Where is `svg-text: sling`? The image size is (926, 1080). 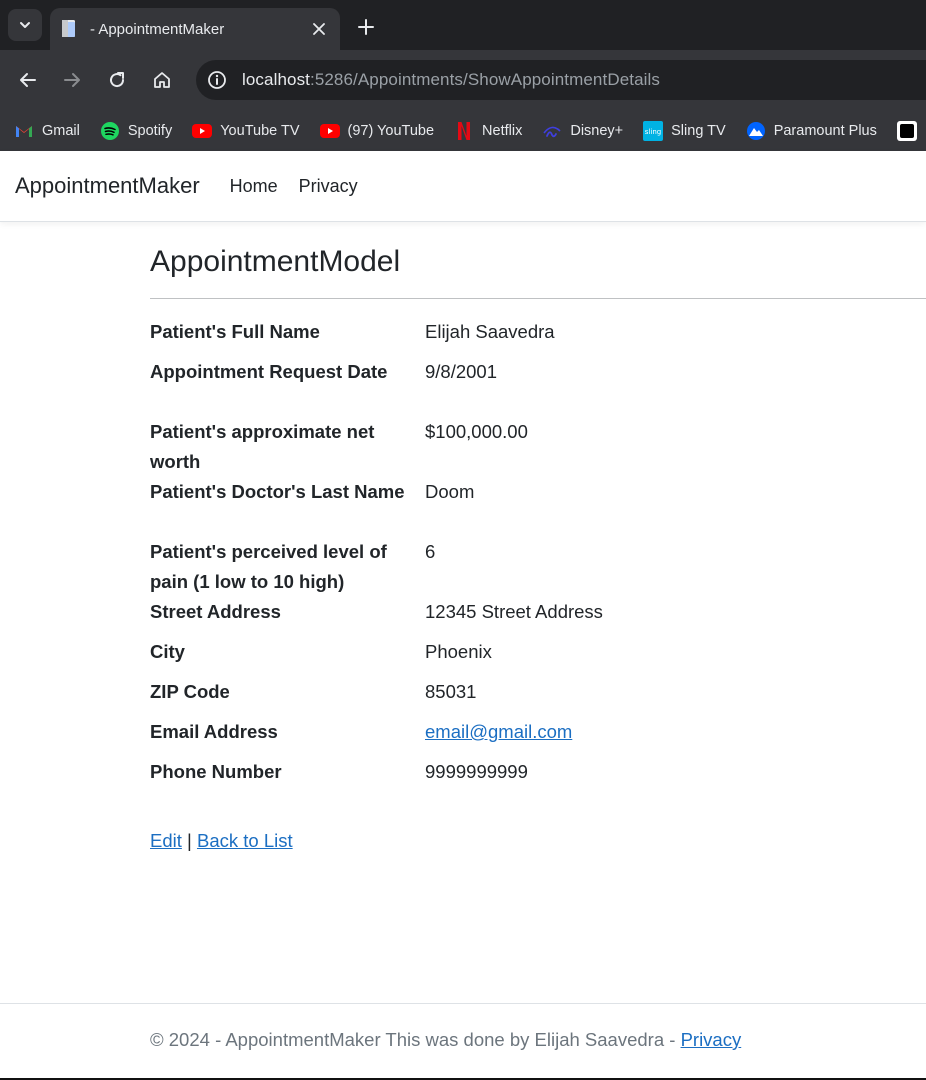
svg-text: sling is located at coordinates (653, 132).